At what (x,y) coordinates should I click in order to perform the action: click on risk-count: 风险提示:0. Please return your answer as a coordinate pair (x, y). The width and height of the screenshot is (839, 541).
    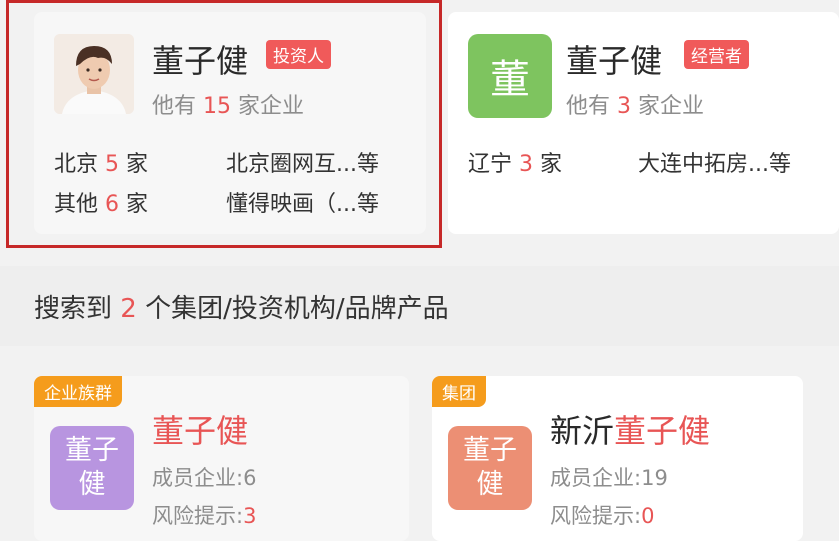
    Looking at the image, I should click on (602, 516).